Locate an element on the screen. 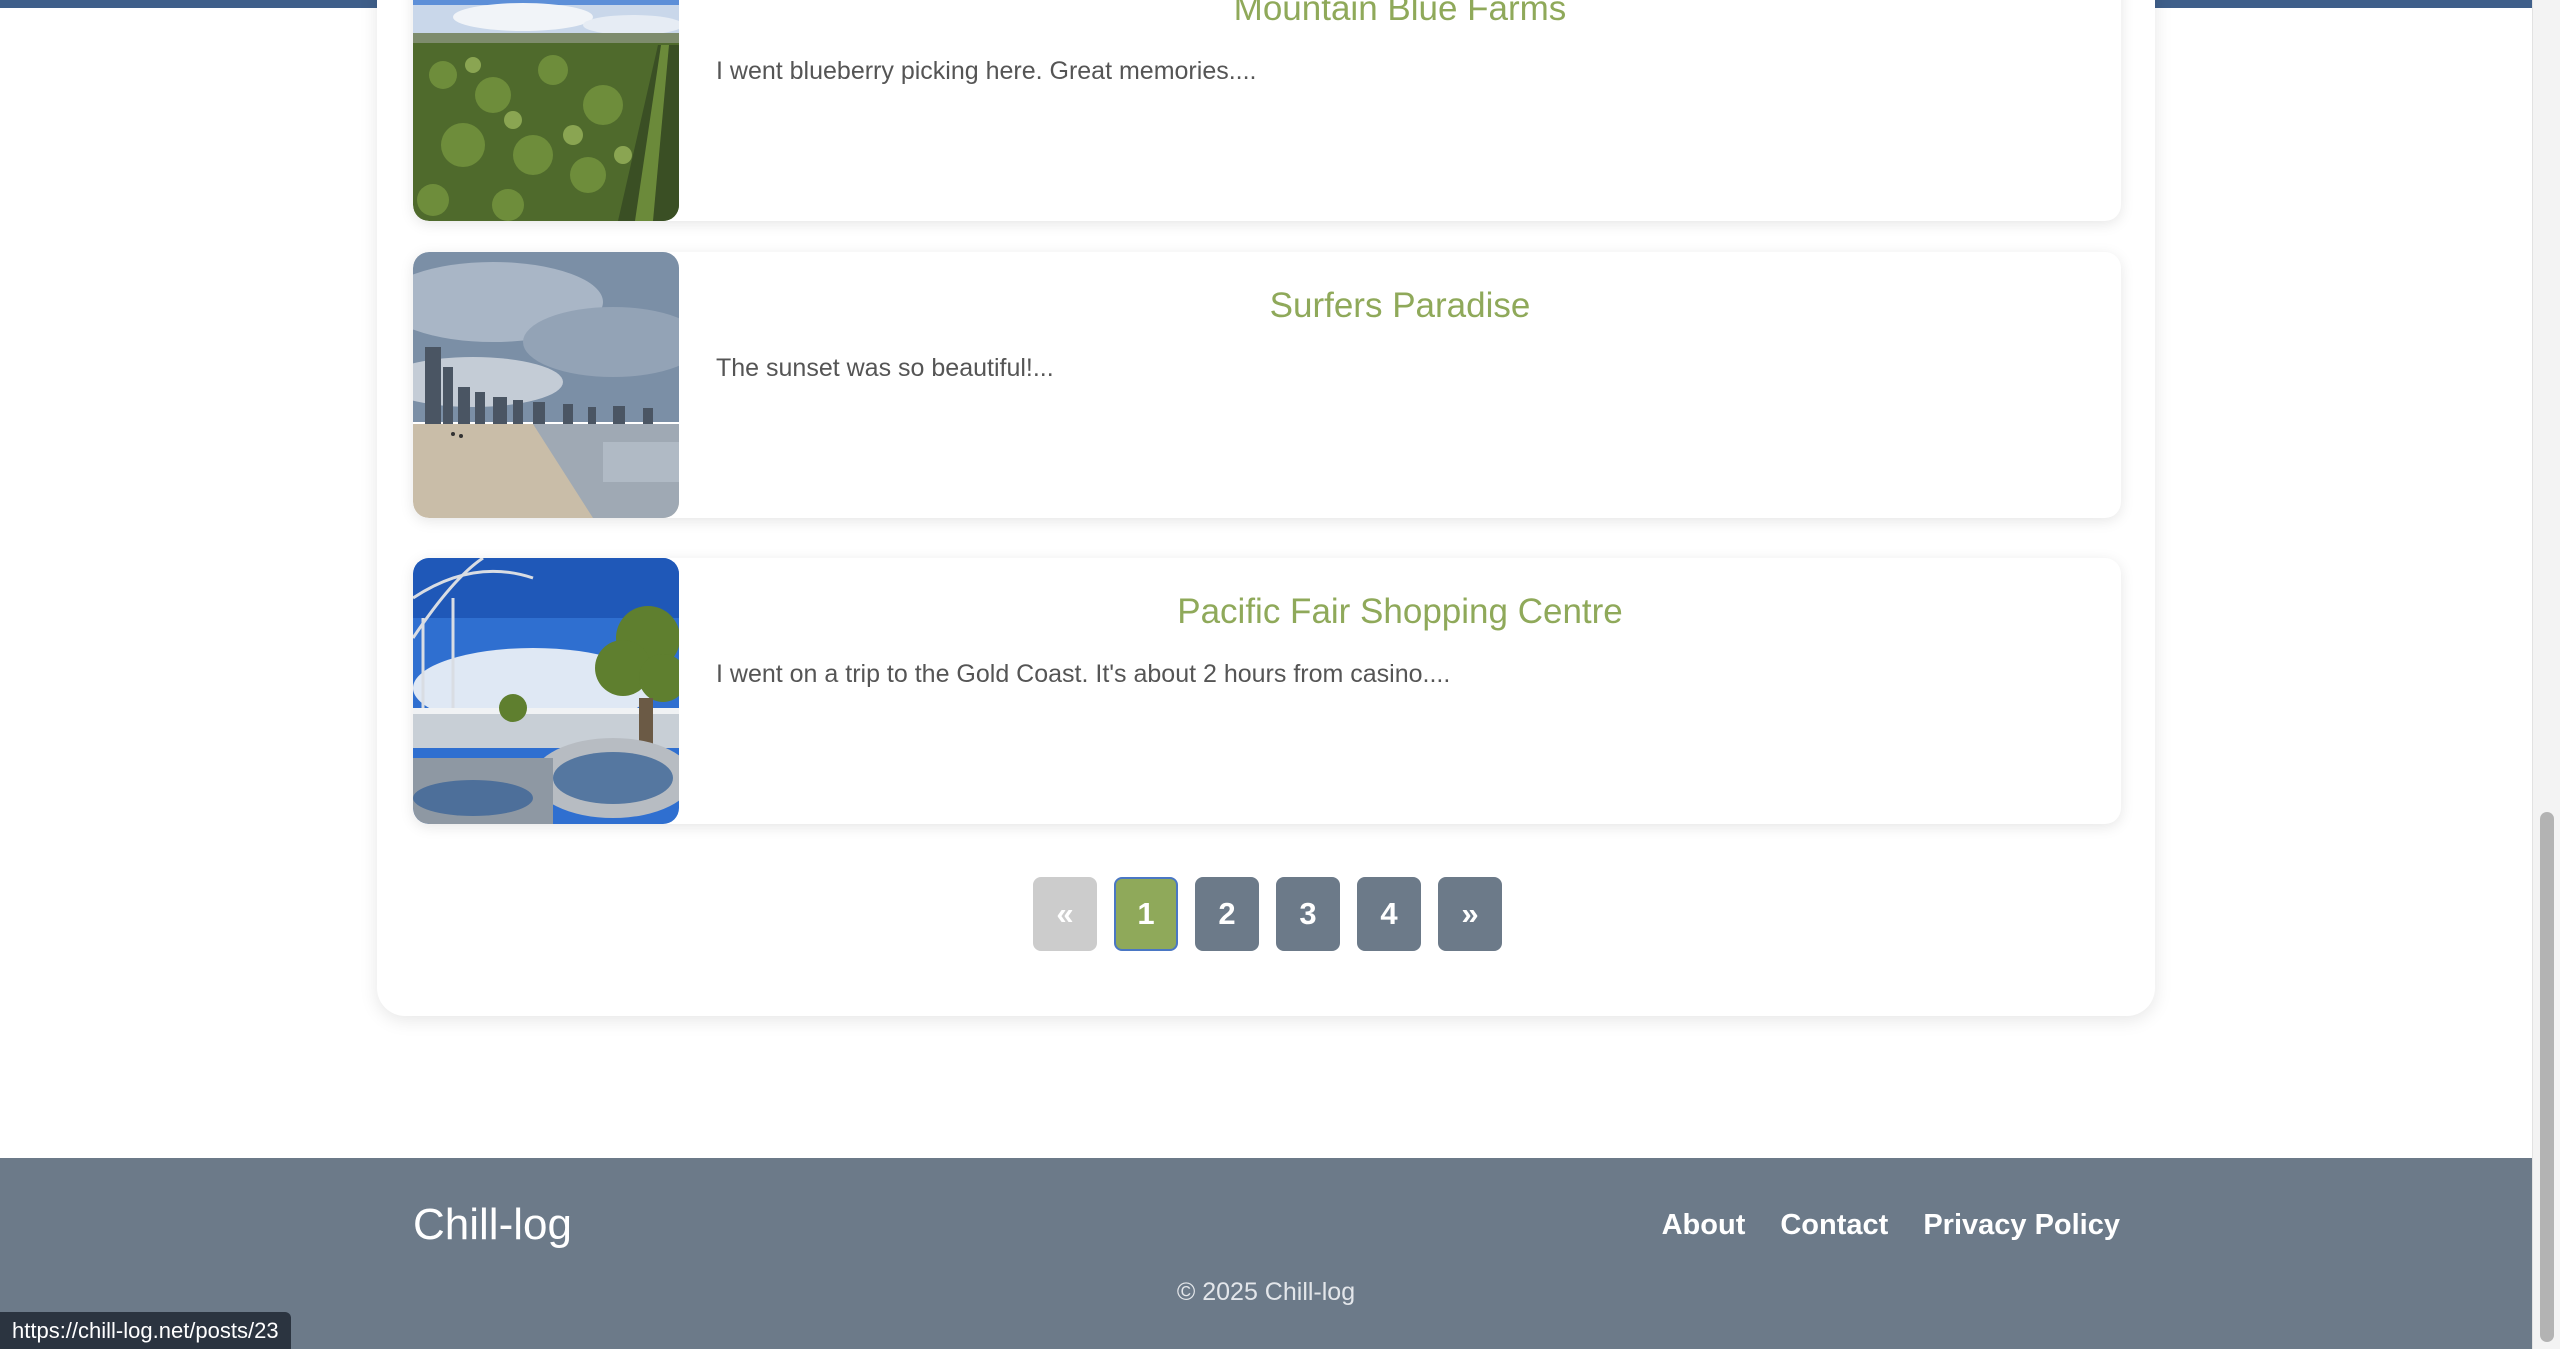 This screenshot has height=1349, width=2560. shopping-centre-photo is located at coordinates (546, 691).